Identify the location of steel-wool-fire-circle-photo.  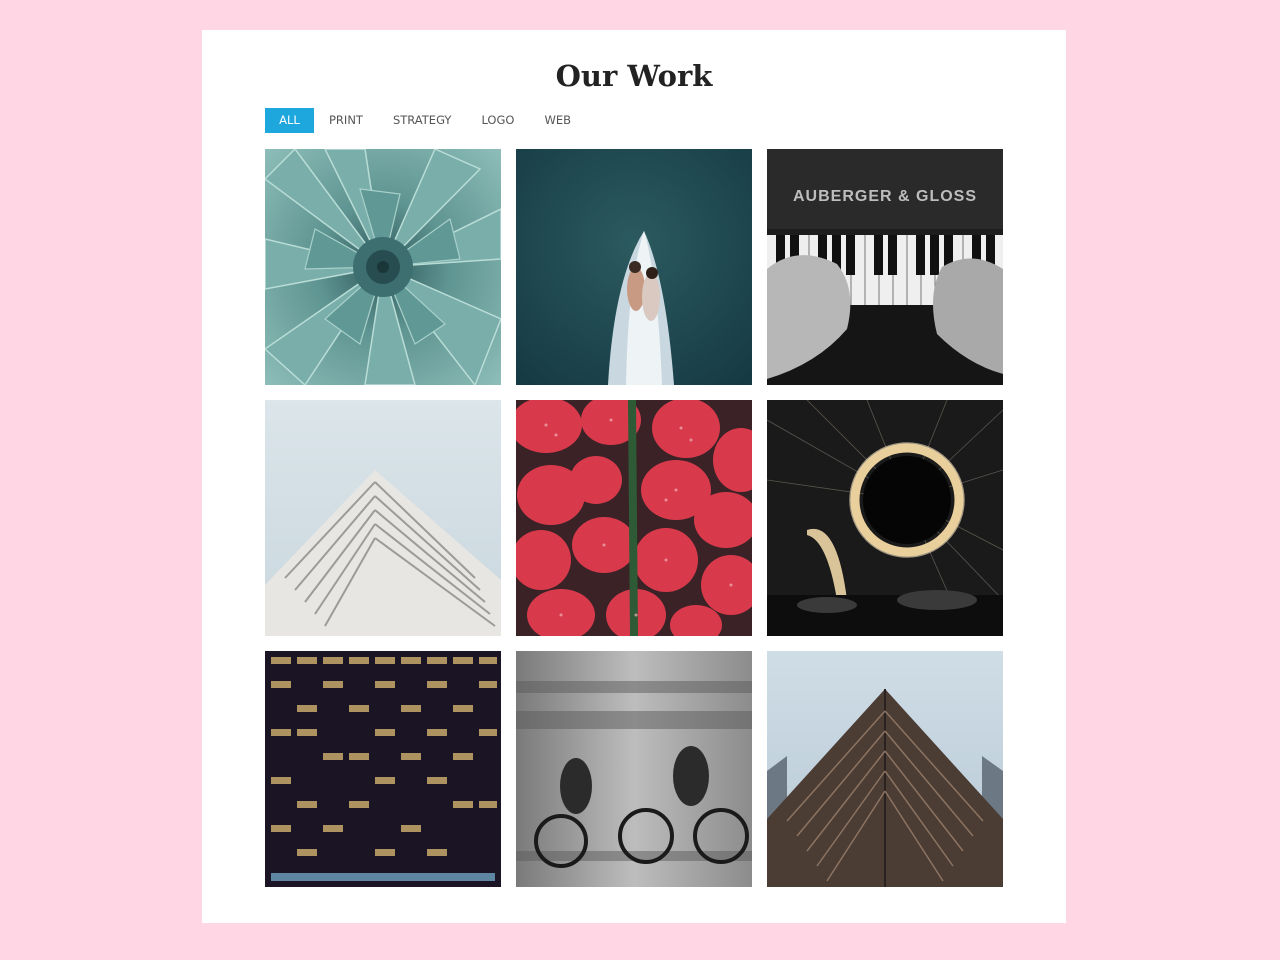
(885, 518).